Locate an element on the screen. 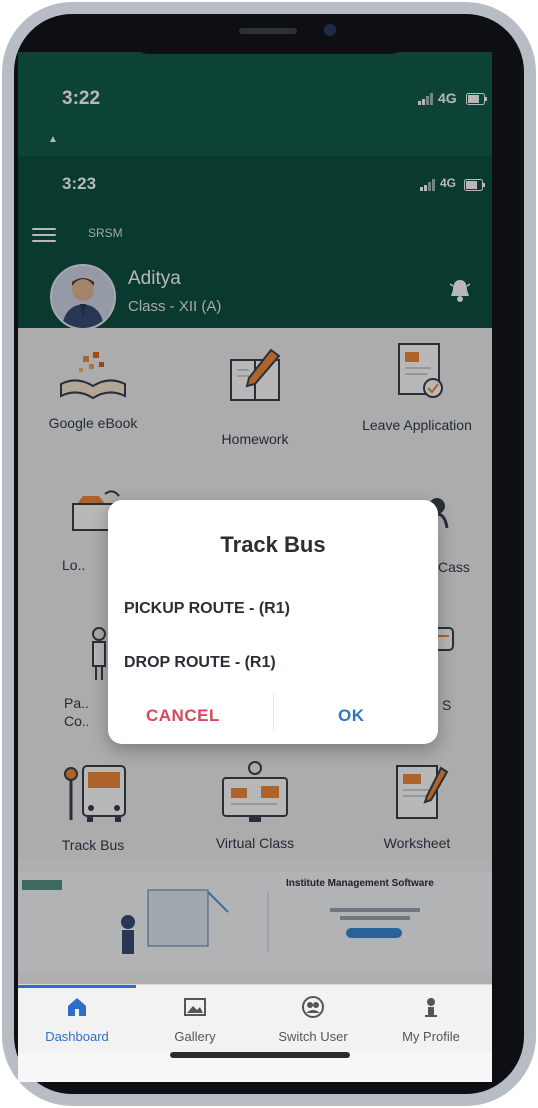 The image size is (538, 1108). switch-user-icon is located at coordinates (313, 1007).